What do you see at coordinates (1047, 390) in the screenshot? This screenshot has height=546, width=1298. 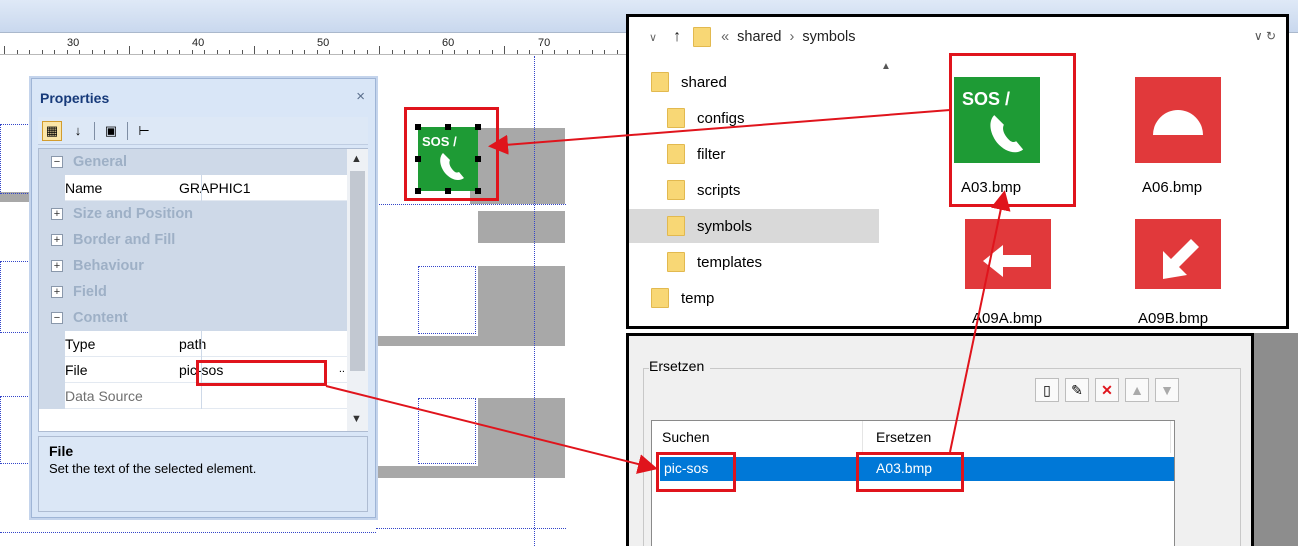 I see `new-entry-icon: ▯` at bounding box center [1047, 390].